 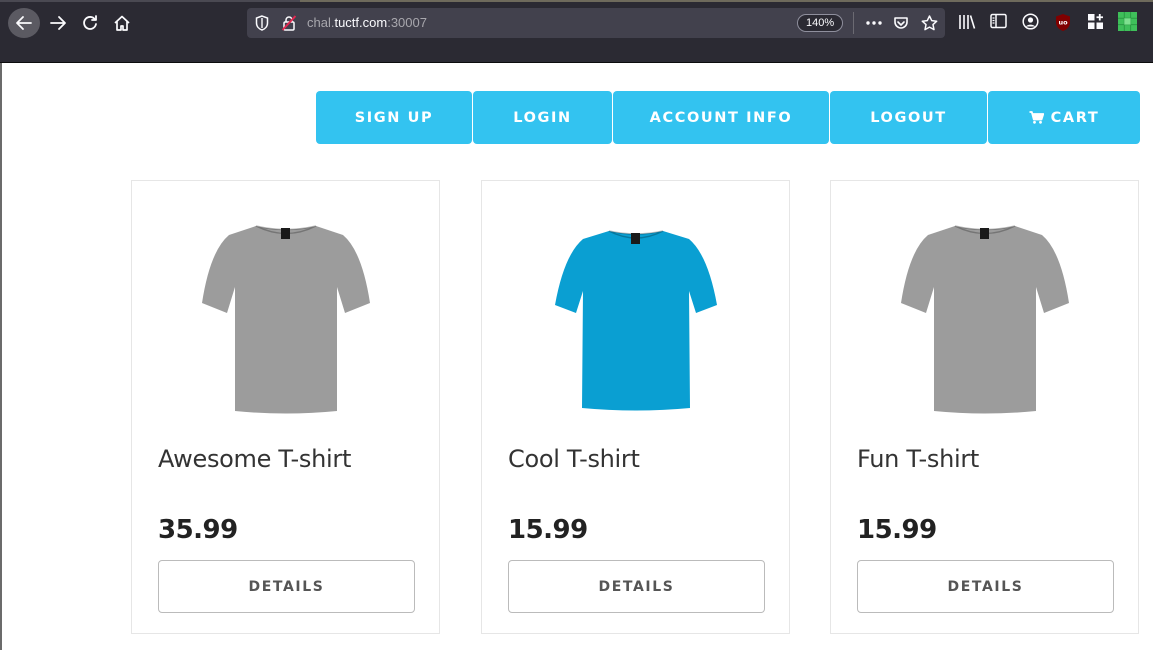 I want to click on url-host: tuctf.com, so click(x=361, y=22).